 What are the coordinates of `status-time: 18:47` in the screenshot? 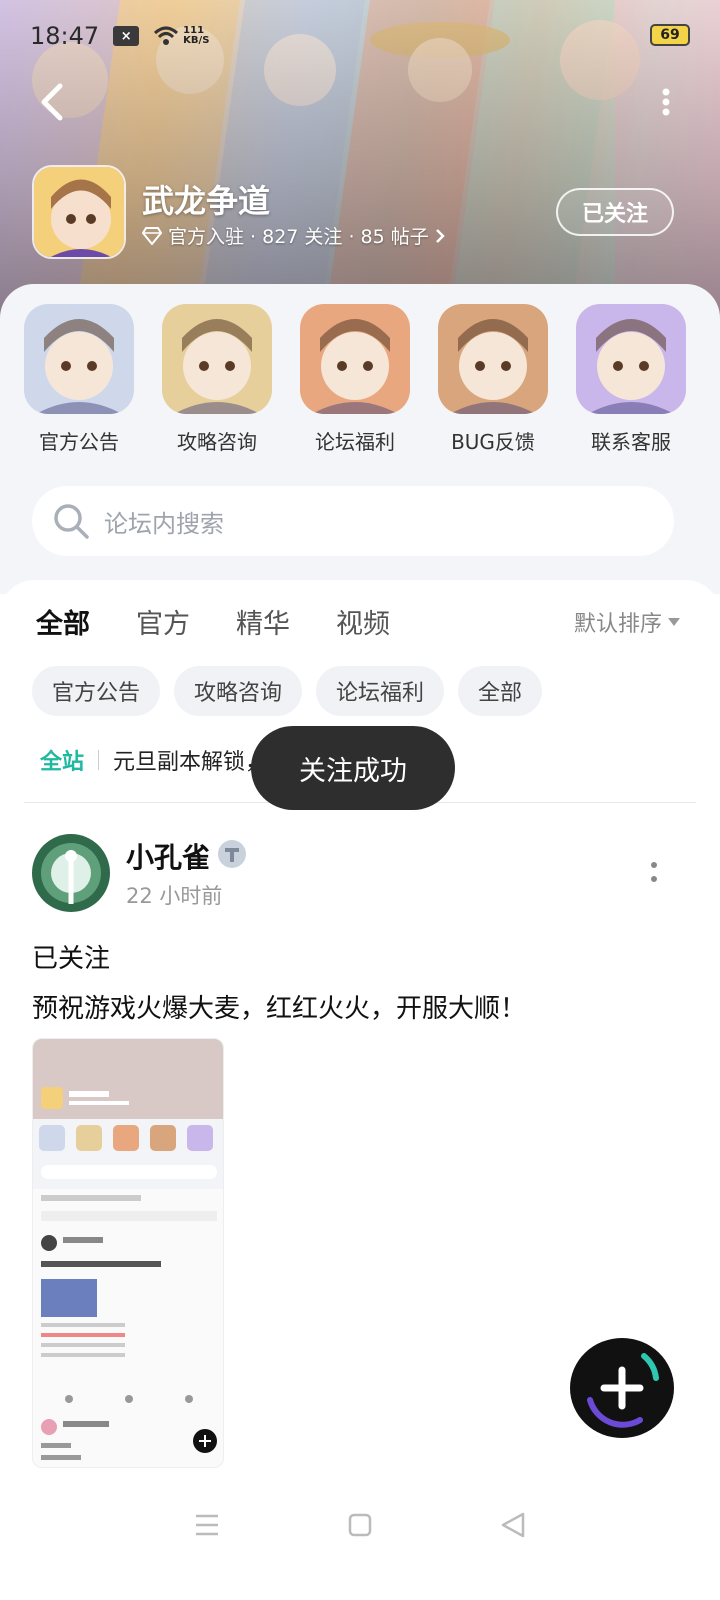 It's located at (65, 36).